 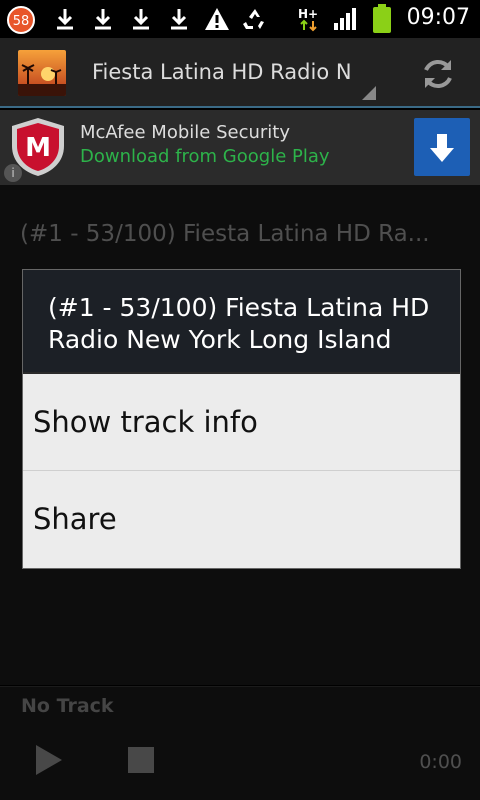 I want to click on svg-text: M, so click(x=38, y=148).